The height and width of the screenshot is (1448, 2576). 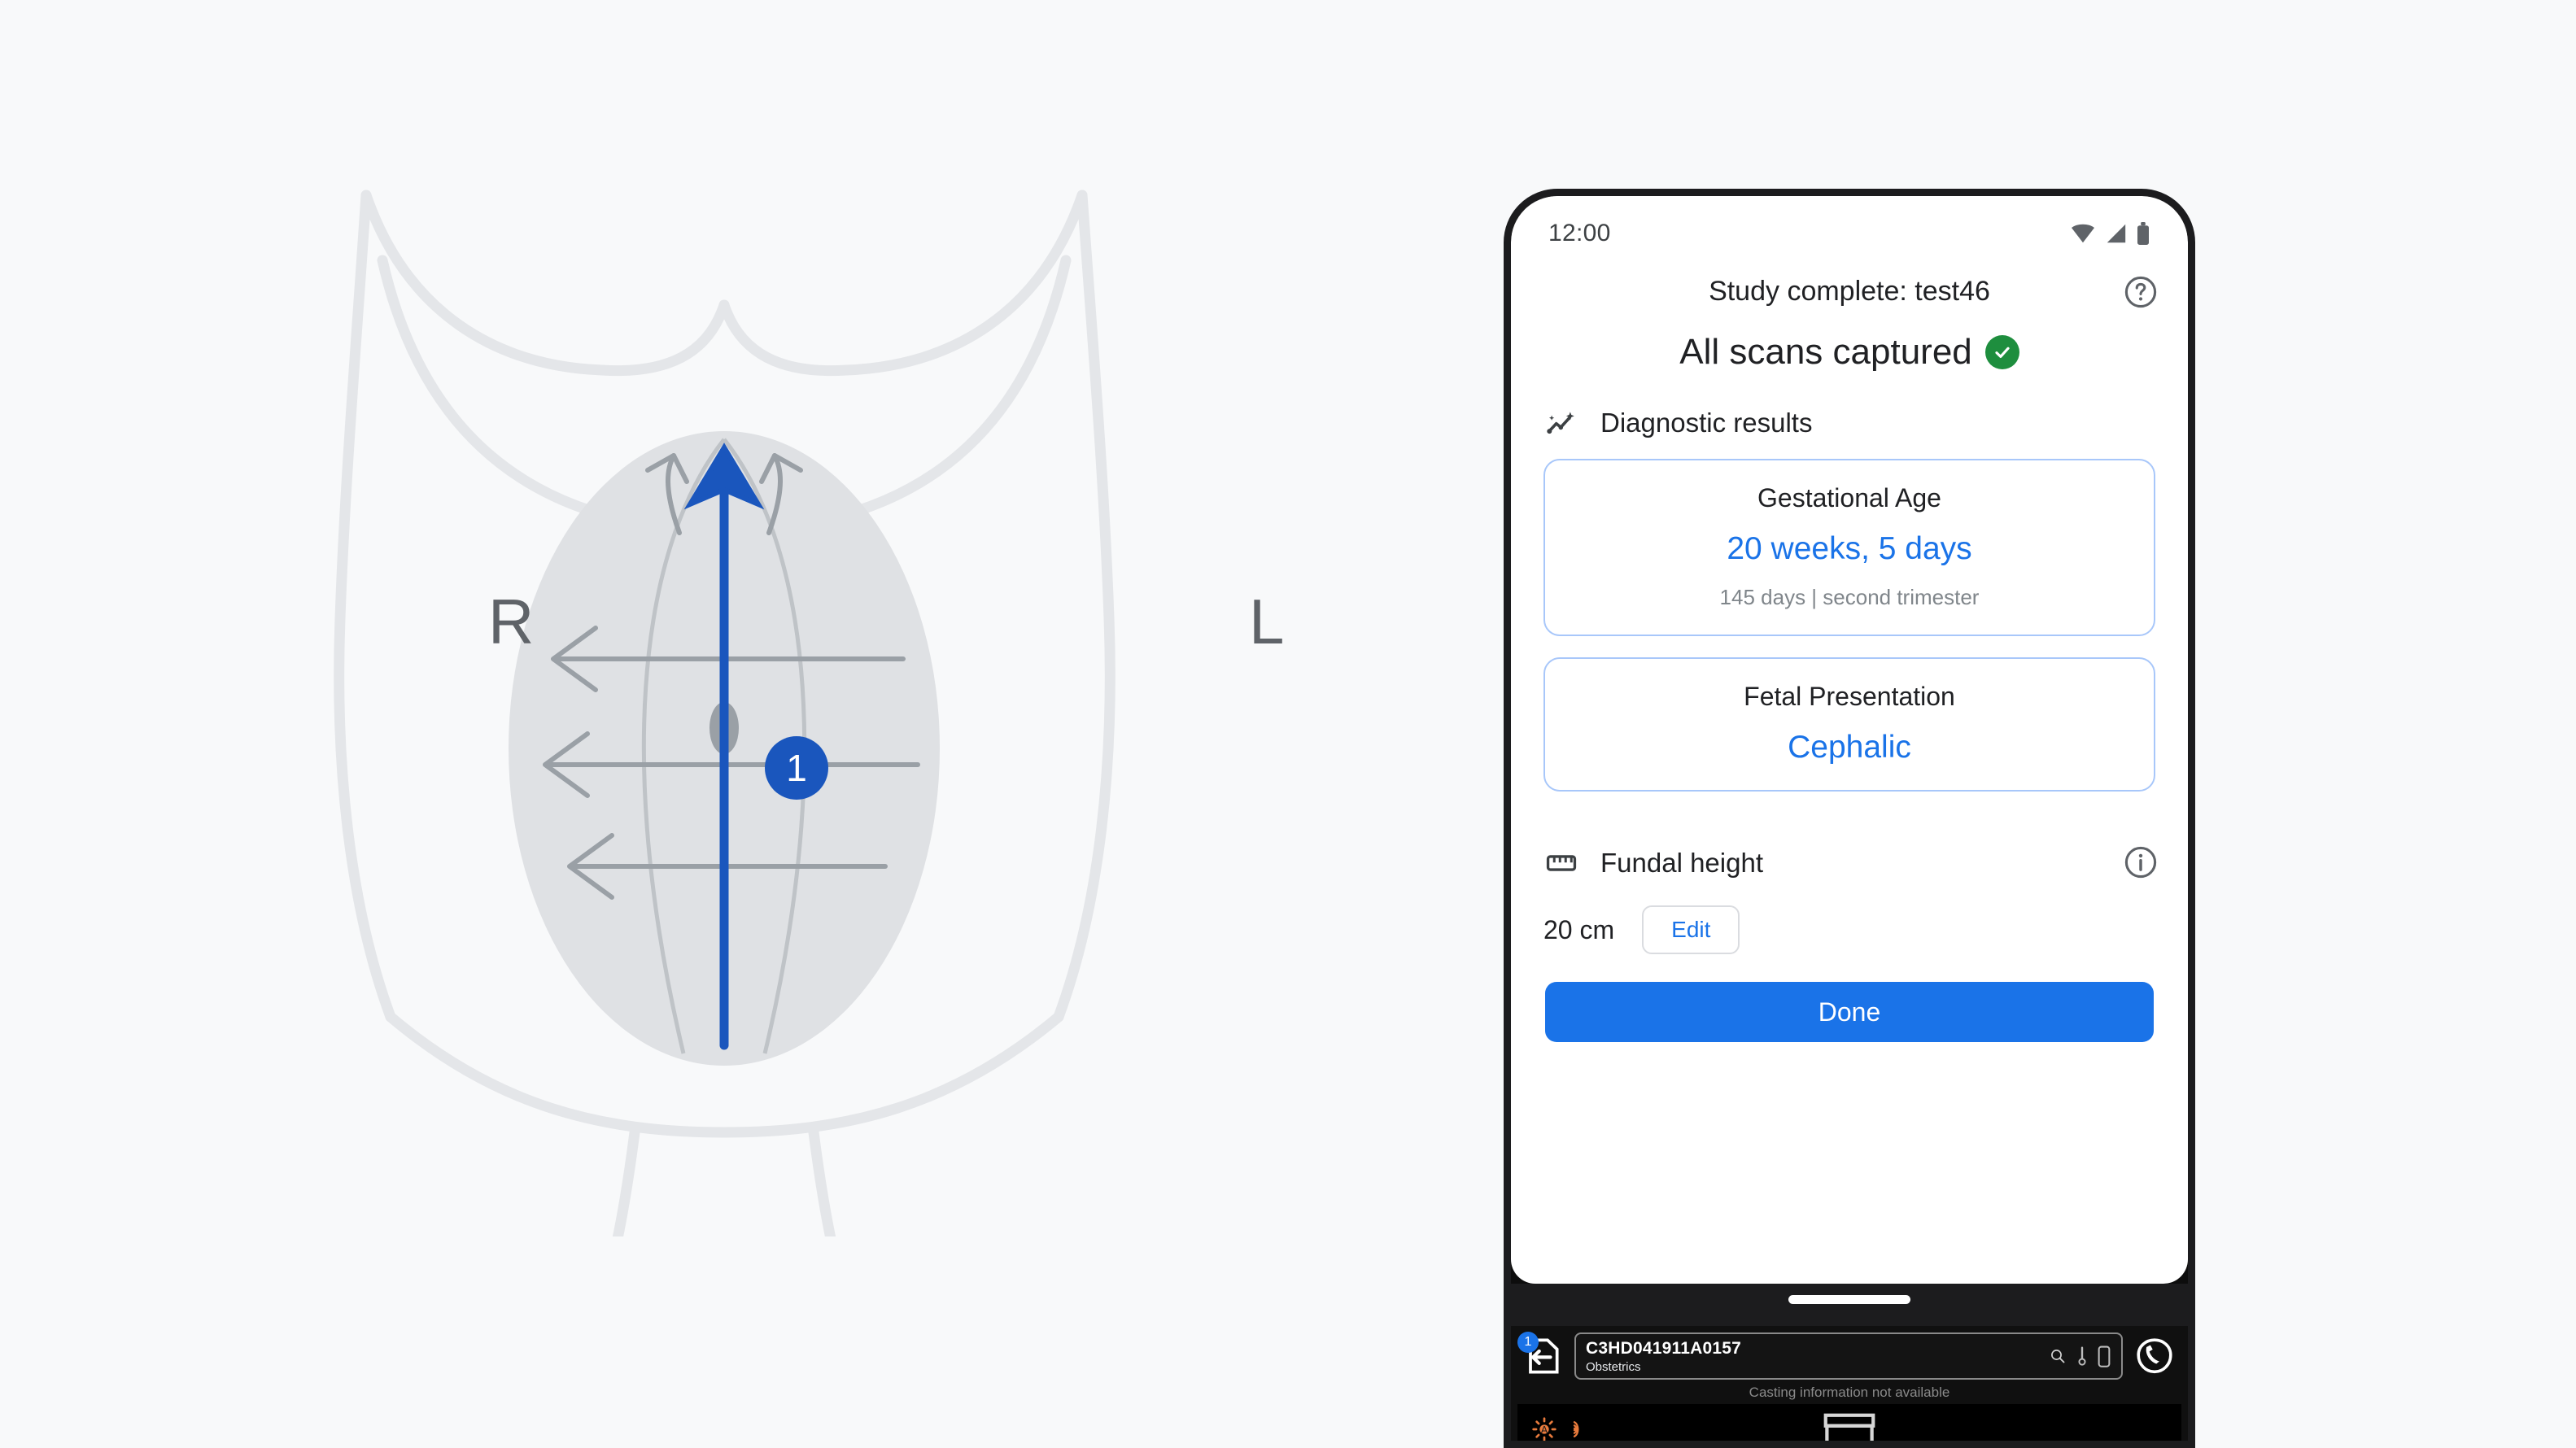 What do you see at coordinates (2141, 862) in the screenshot?
I see `info-circle-icon` at bounding box center [2141, 862].